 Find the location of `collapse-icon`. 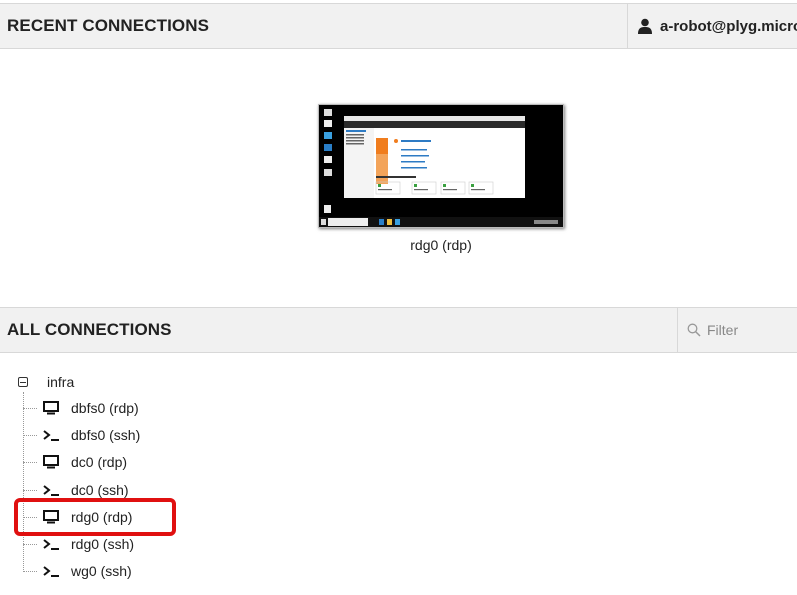

collapse-icon is located at coordinates (23, 382).